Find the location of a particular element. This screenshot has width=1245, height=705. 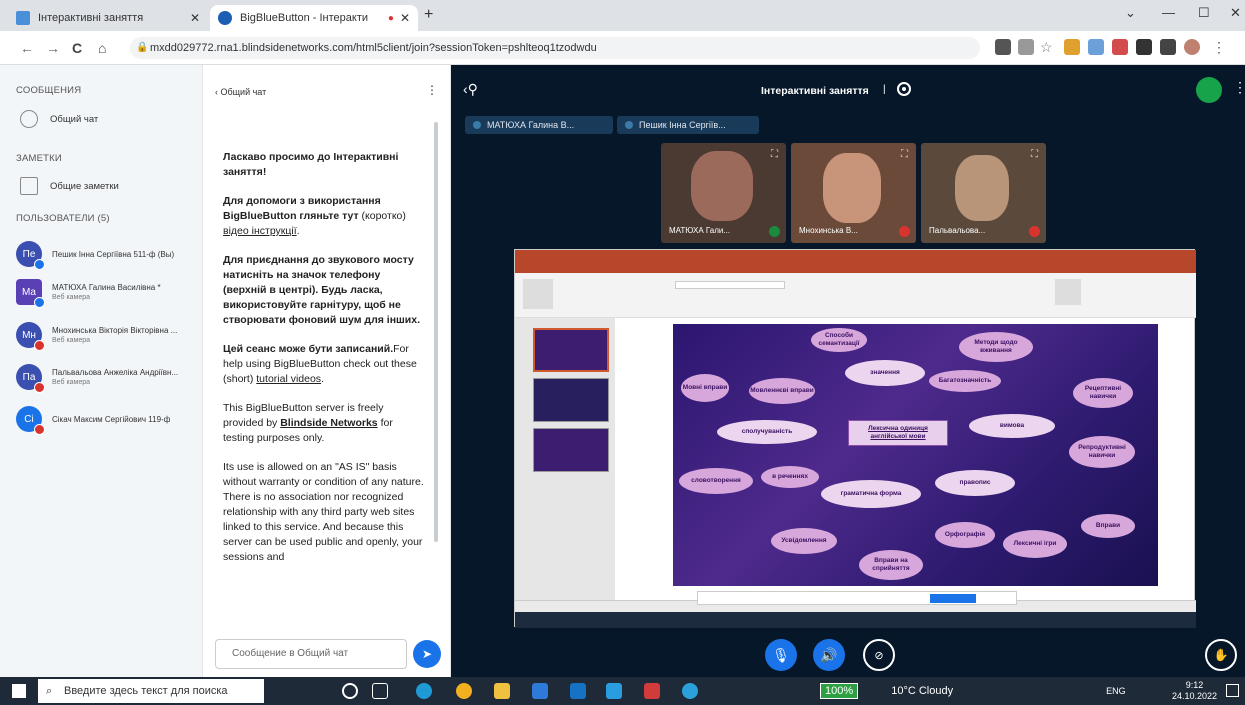

maximize-icon: ☐ is located at coordinates (1204, 13).